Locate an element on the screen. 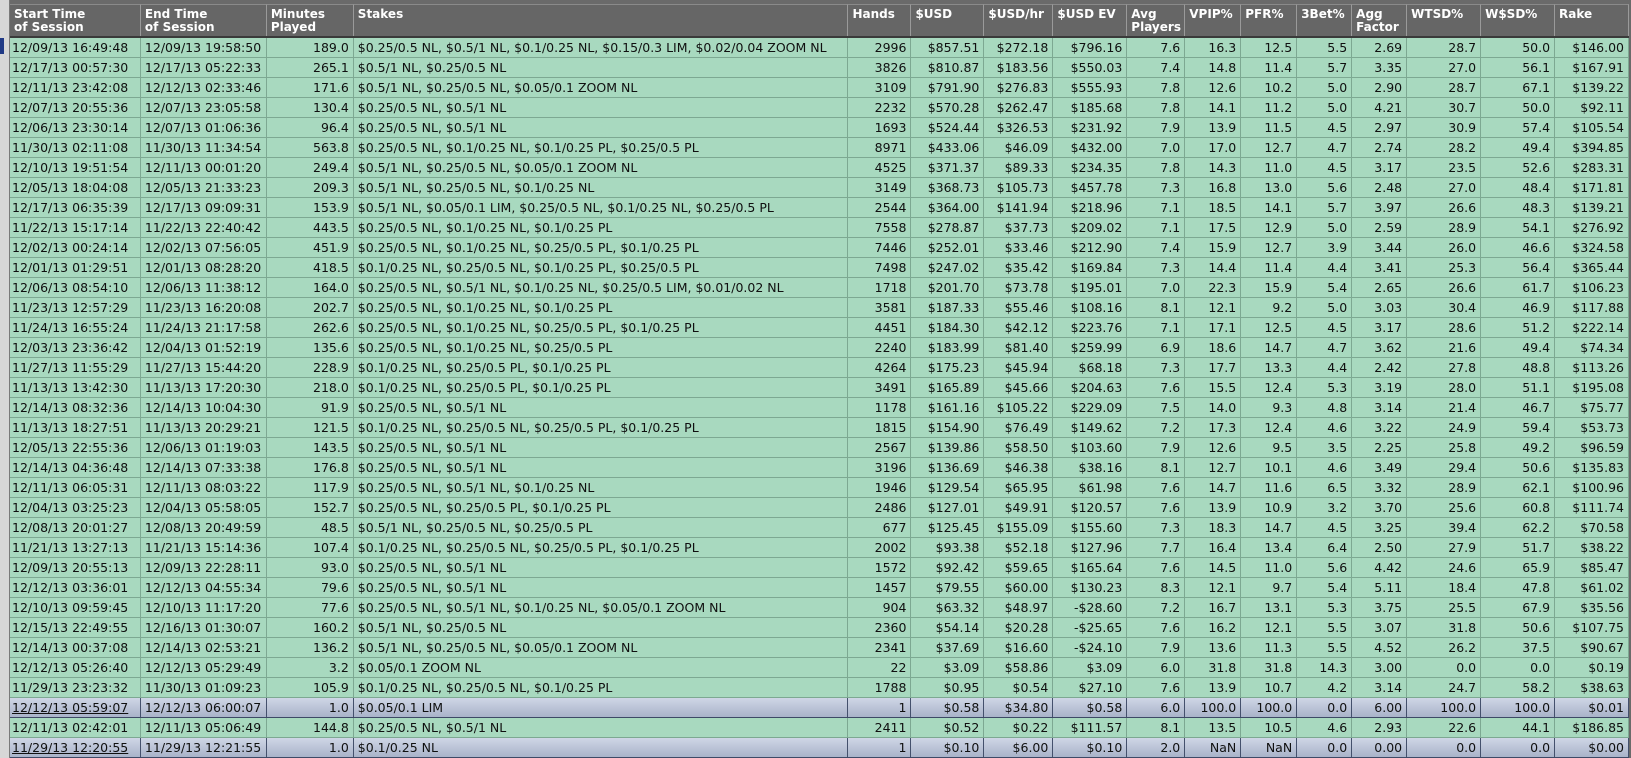 This screenshot has width=1631, height=758. cell-usd_ev: $231.92 is located at coordinates (1090, 127).